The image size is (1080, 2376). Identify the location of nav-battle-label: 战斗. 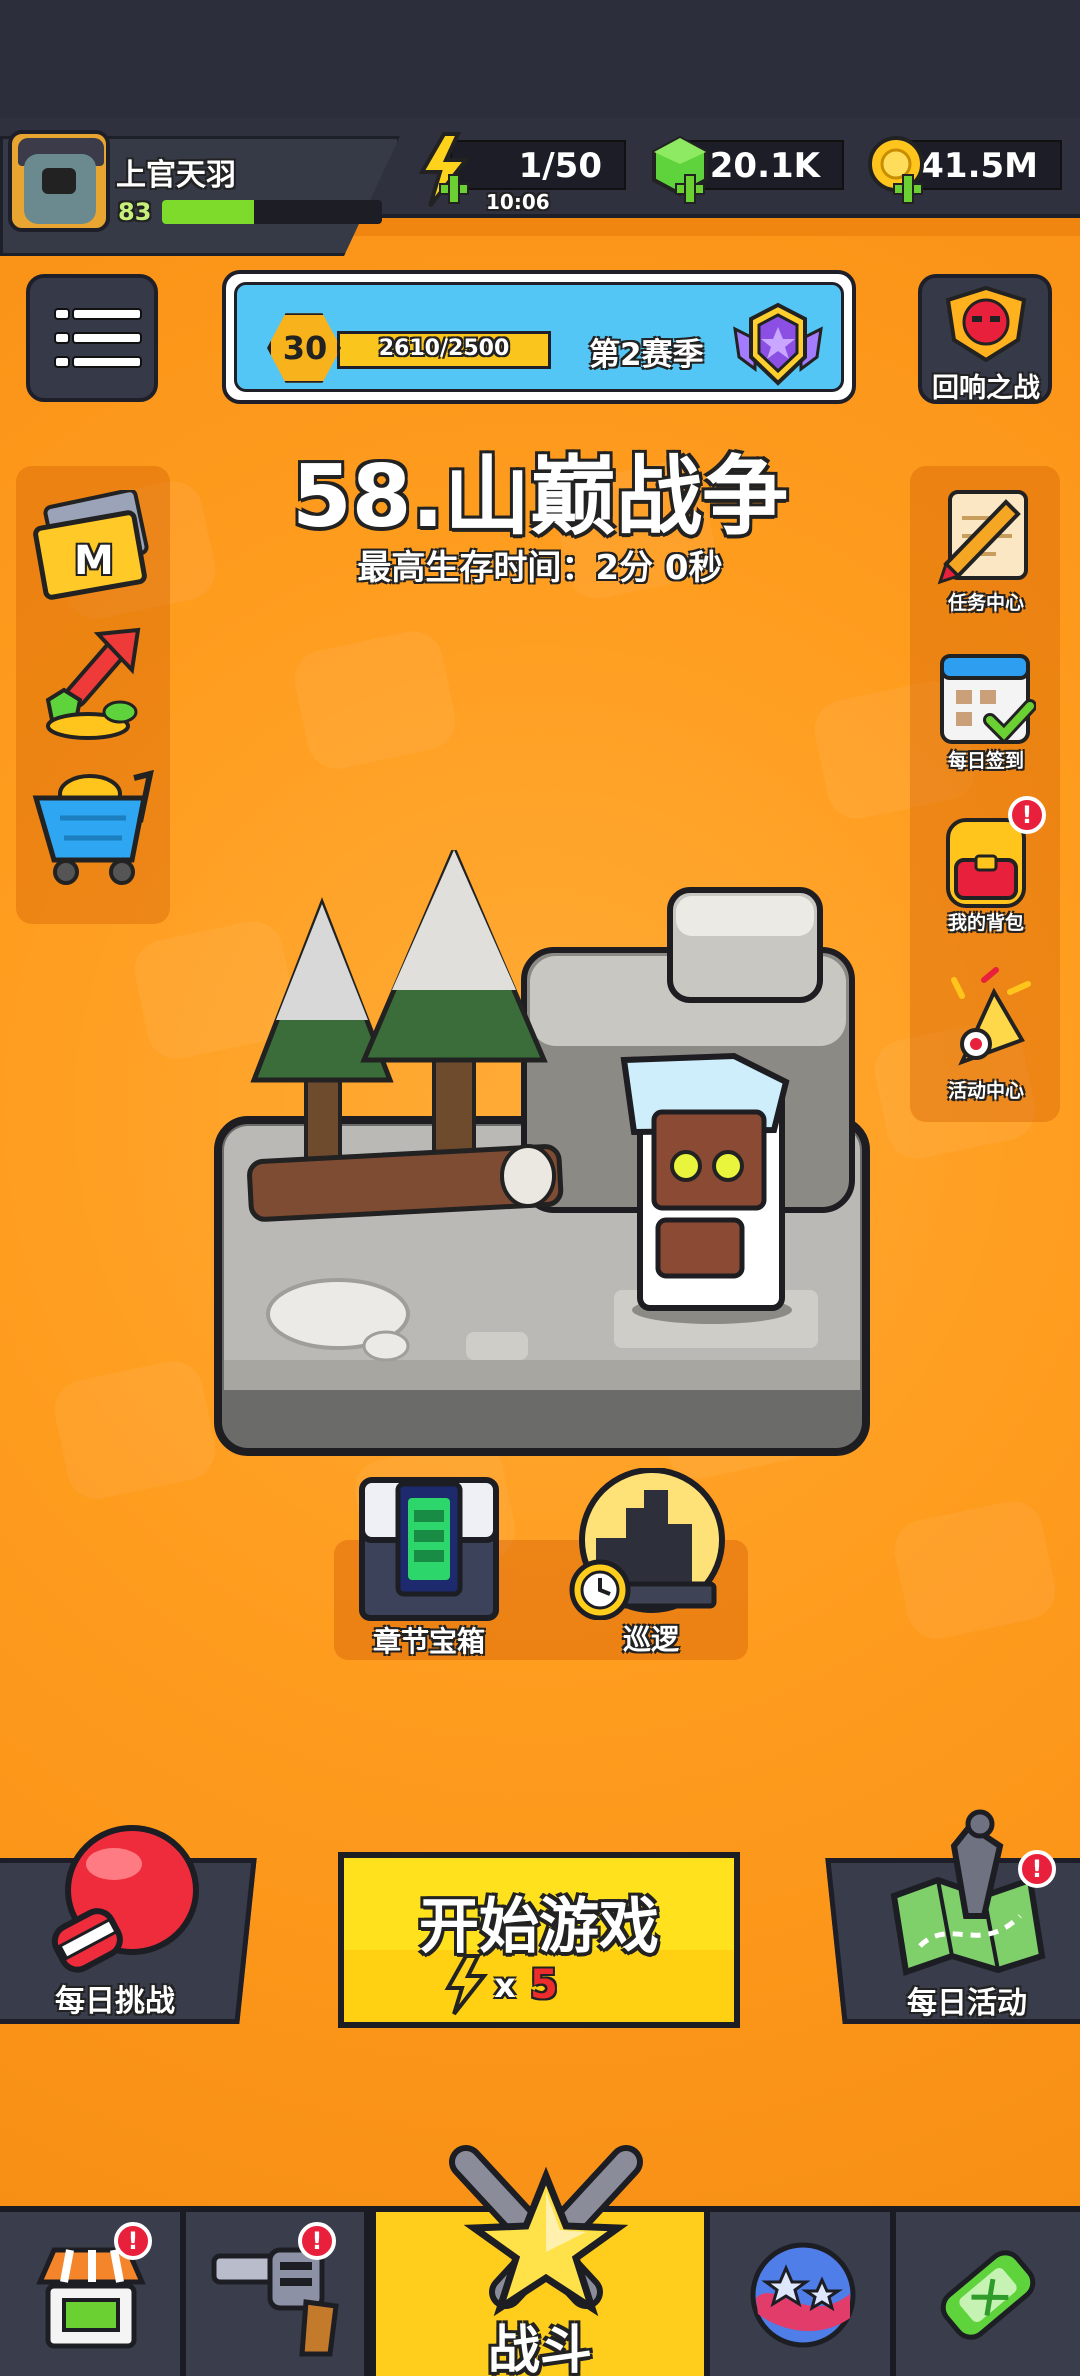
(539, 2348).